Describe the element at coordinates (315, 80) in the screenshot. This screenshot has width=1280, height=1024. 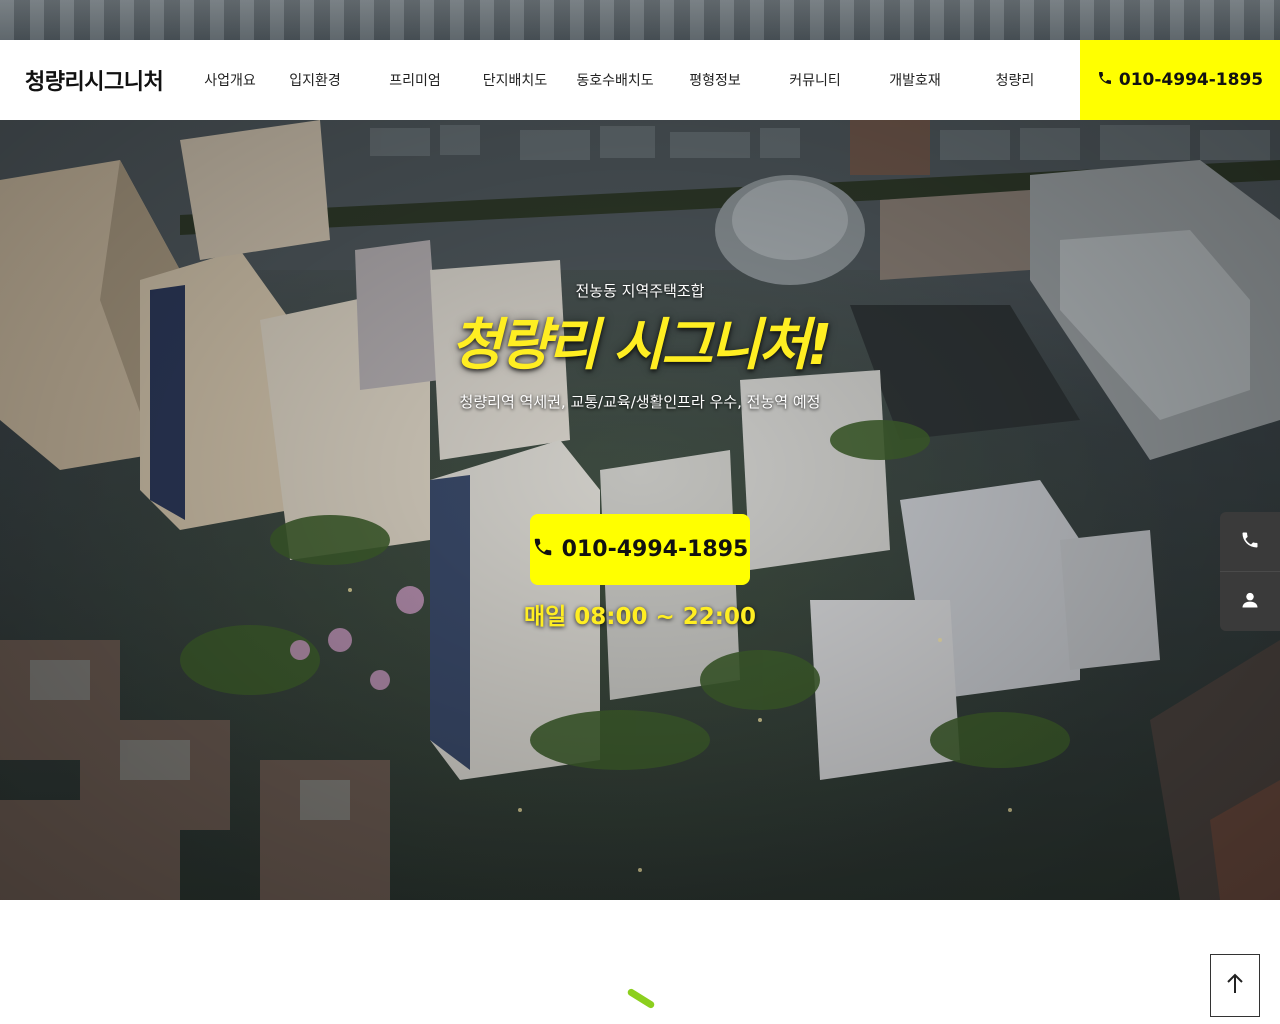
I see `nav-item-location: 입지환경` at that location.